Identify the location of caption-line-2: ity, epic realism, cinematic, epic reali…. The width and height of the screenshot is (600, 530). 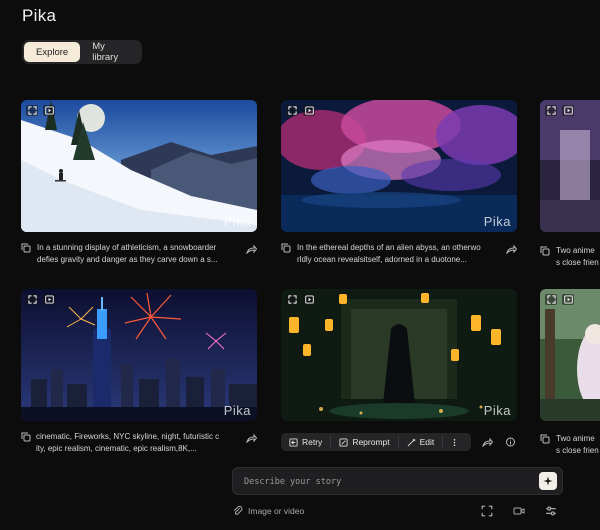
(116, 448).